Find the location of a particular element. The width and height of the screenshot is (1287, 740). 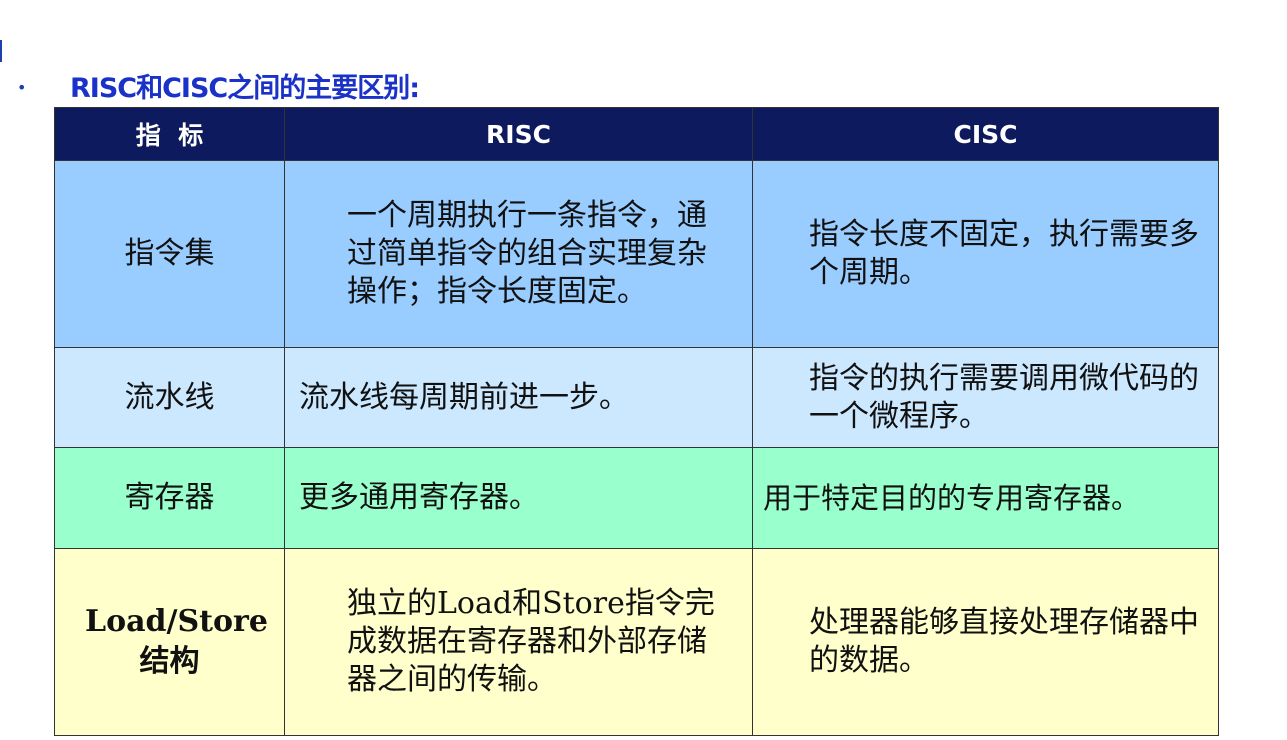

cisc-cell: 处理器能够直接处理存储器中的数据。 is located at coordinates (985, 642).